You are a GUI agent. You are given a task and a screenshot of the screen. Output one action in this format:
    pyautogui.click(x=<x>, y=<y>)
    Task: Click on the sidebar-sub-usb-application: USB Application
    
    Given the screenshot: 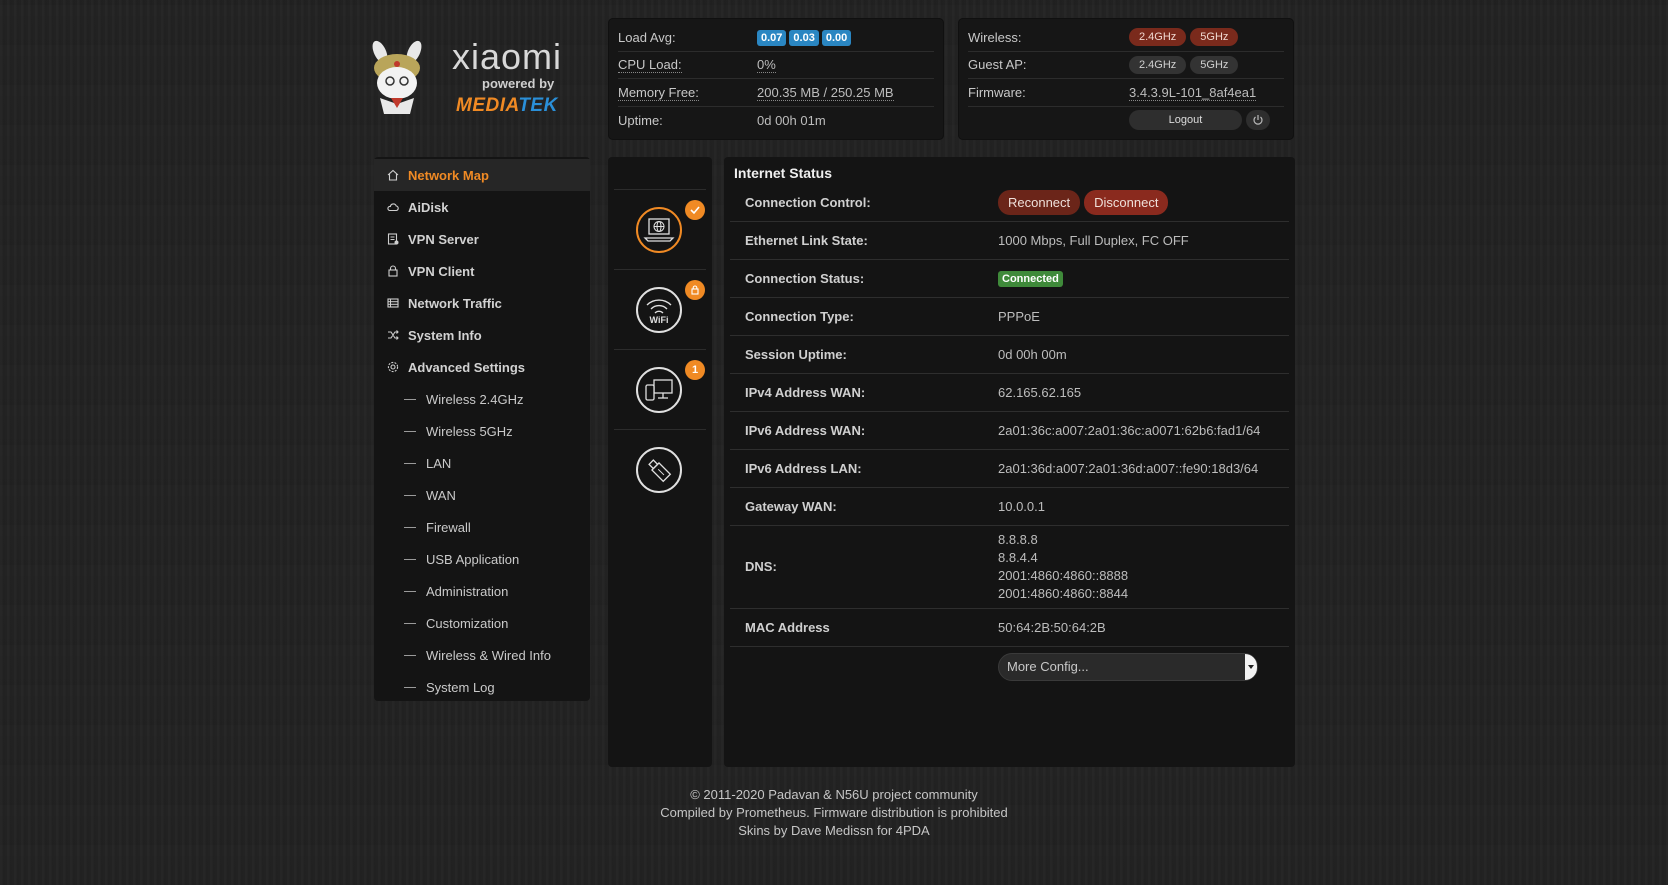 What is the action you would take?
    pyautogui.click(x=482, y=559)
    